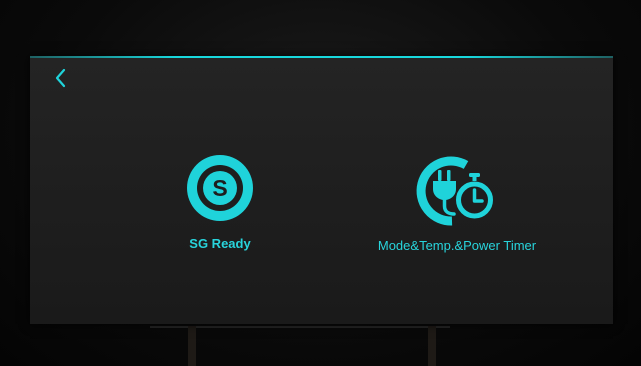 The height and width of the screenshot is (366, 641). I want to click on header-accent-line, so click(321, 57).